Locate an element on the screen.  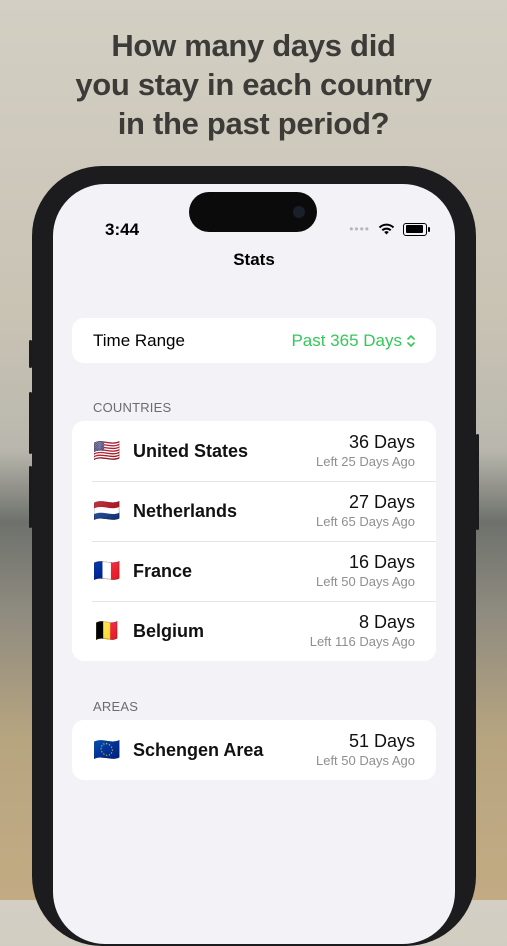
wifi-icon is located at coordinates (386, 229).